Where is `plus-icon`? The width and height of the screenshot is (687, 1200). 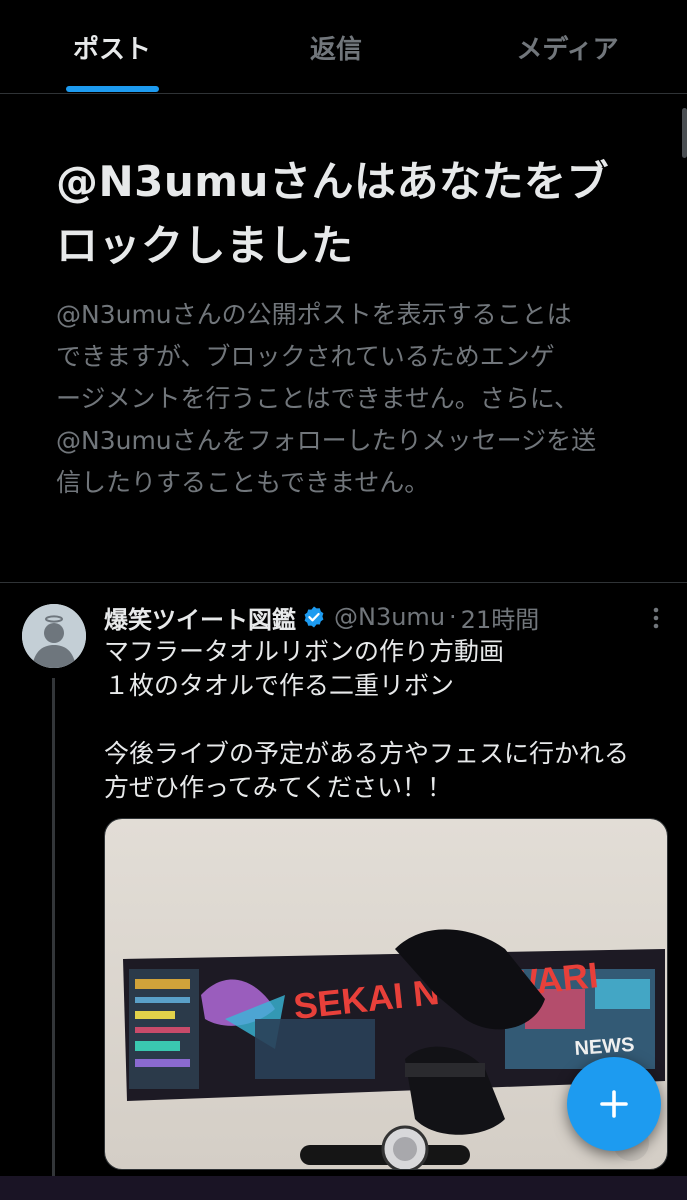 plus-icon is located at coordinates (614, 1104).